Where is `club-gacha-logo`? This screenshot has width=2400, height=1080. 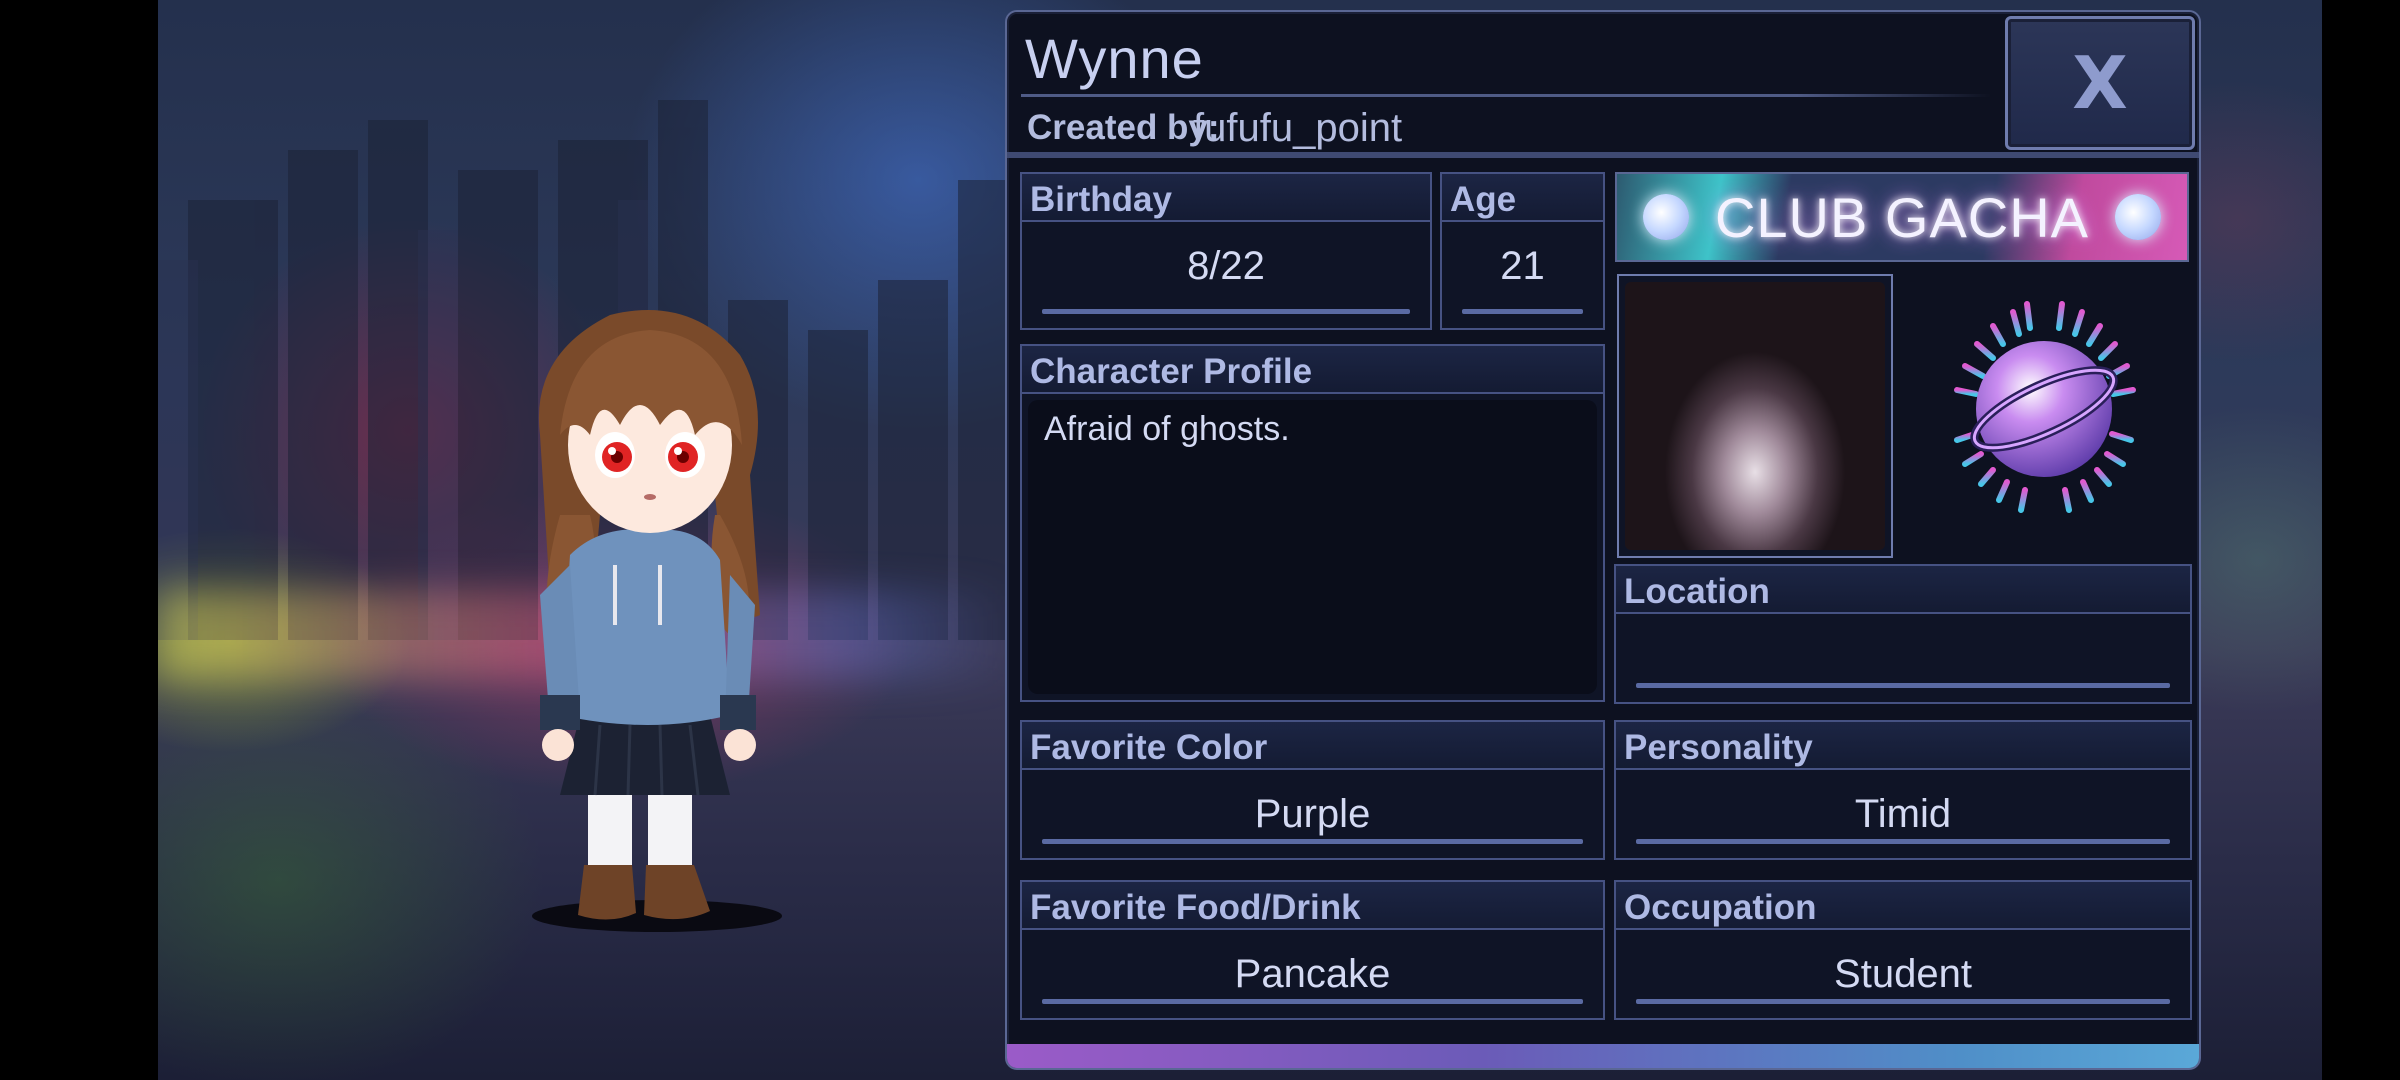
club-gacha-logo is located at coordinates (2044, 408).